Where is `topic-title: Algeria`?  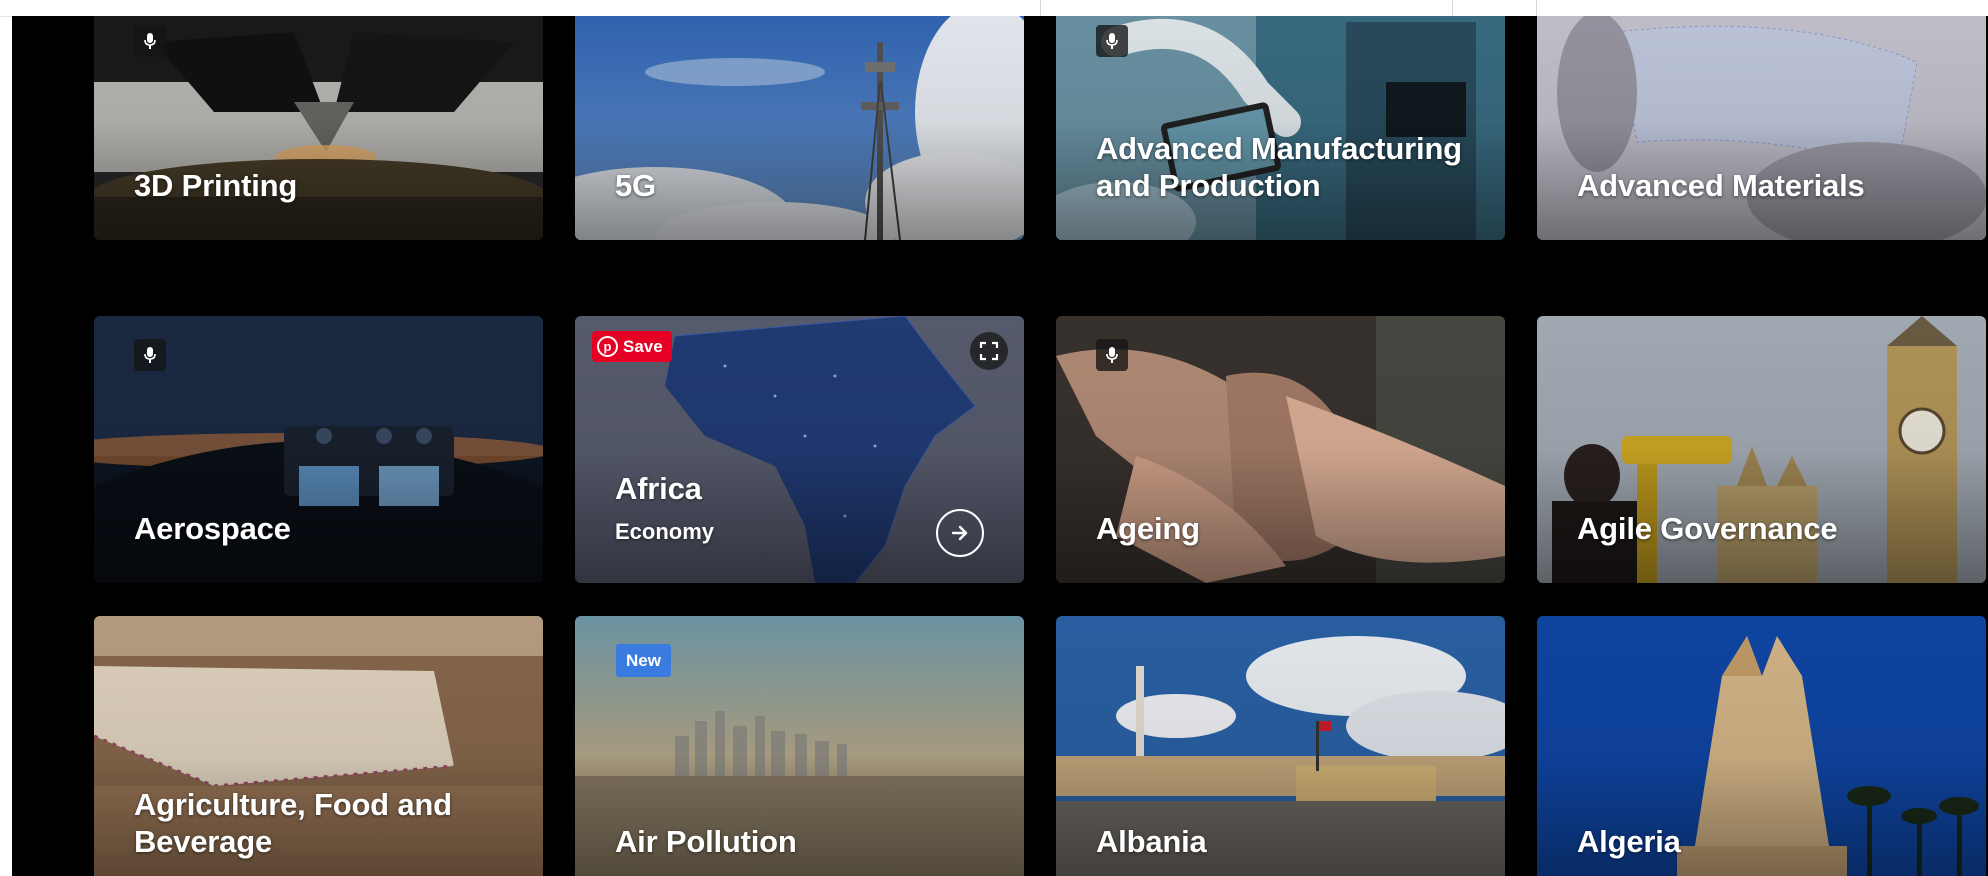
topic-title: Algeria is located at coordinates (1629, 841).